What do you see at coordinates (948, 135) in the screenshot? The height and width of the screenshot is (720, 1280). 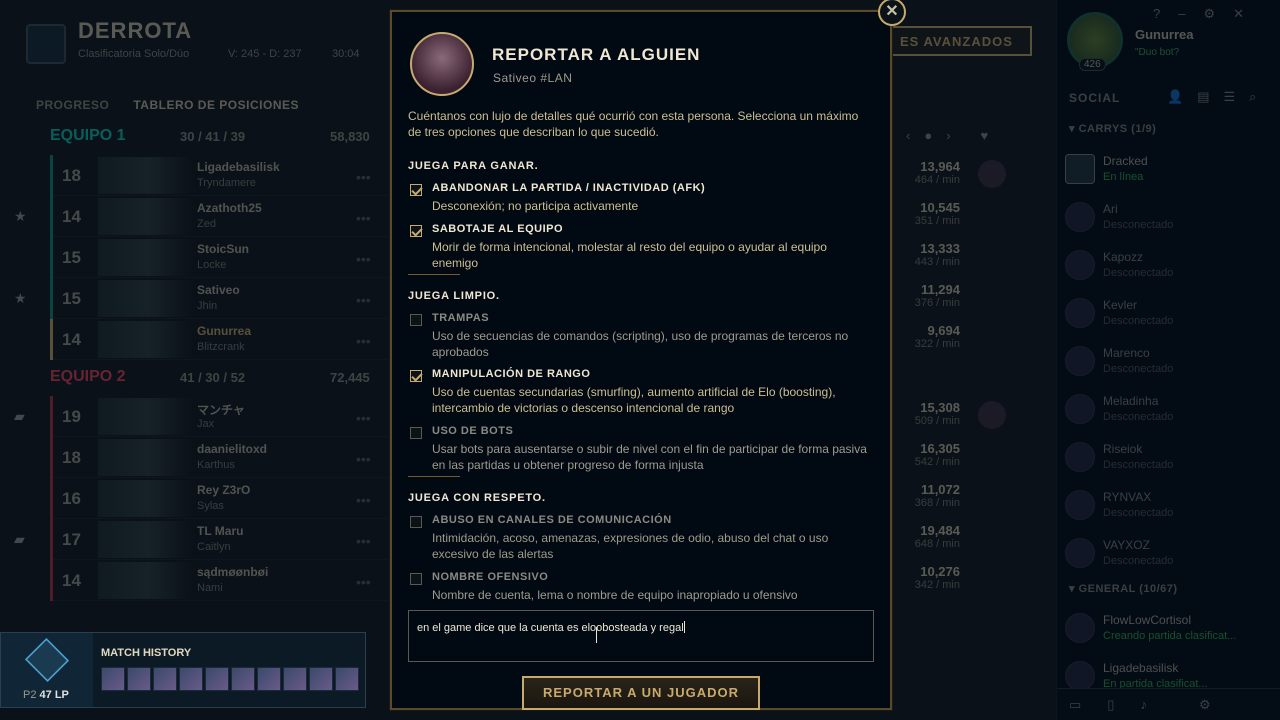 I see `chevron-right-icon: ›` at bounding box center [948, 135].